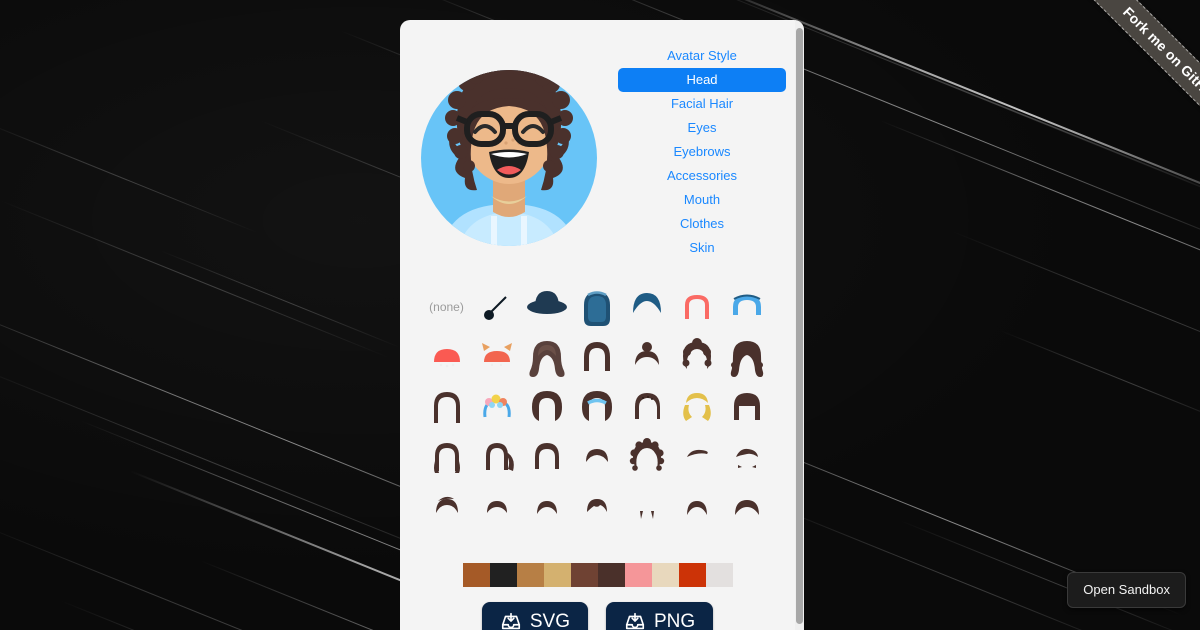 This screenshot has width=1200, height=630. I want to click on options-grid-area: (none), so click(597, 408).